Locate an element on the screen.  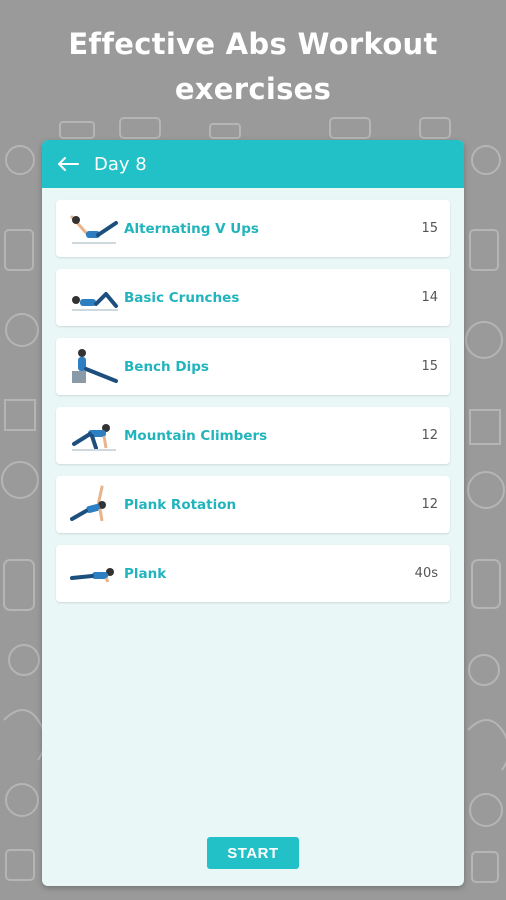
exercise-name: Alternating V Ups is located at coordinates (191, 228).